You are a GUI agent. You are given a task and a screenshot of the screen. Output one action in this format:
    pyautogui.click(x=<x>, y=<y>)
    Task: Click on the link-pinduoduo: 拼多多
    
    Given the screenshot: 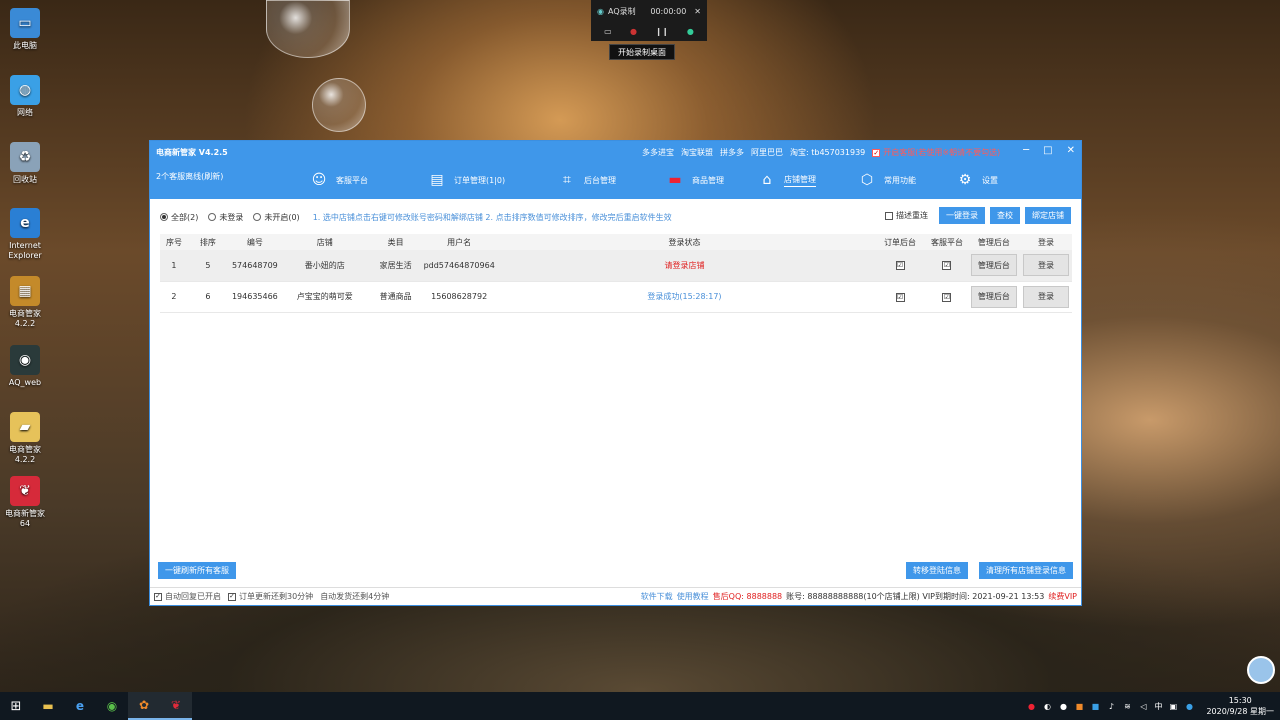 What is the action you would take?
    pyautogui.click(x=732, y=152)
    